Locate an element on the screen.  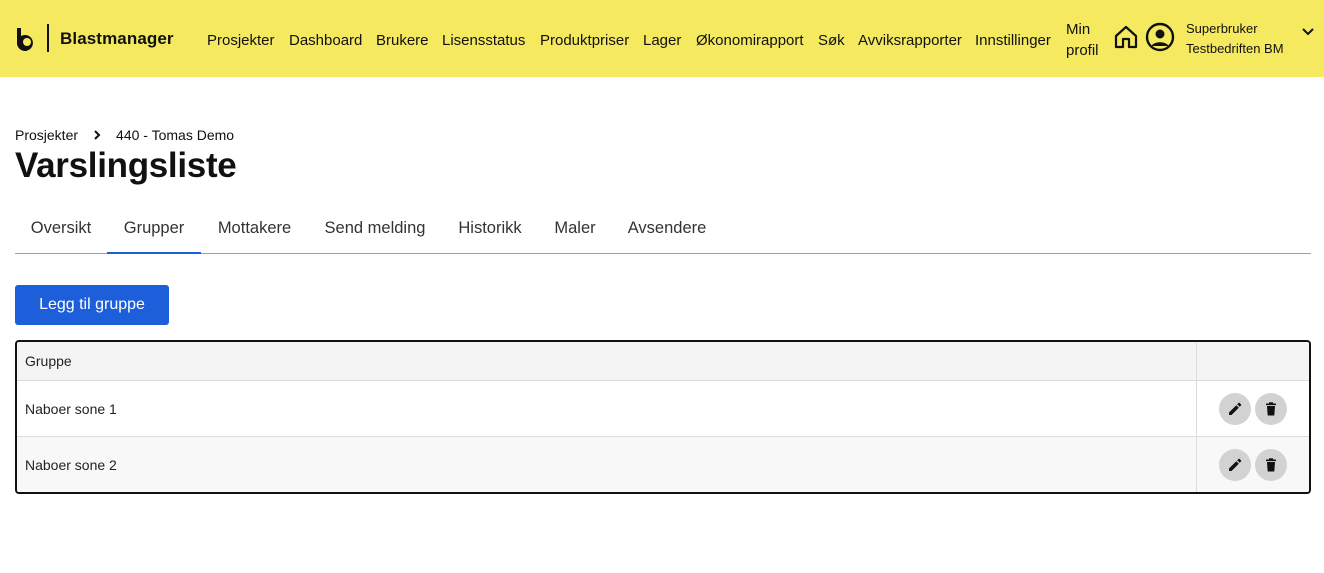
nav-sok: Søk is located at coordinates (831, 40).